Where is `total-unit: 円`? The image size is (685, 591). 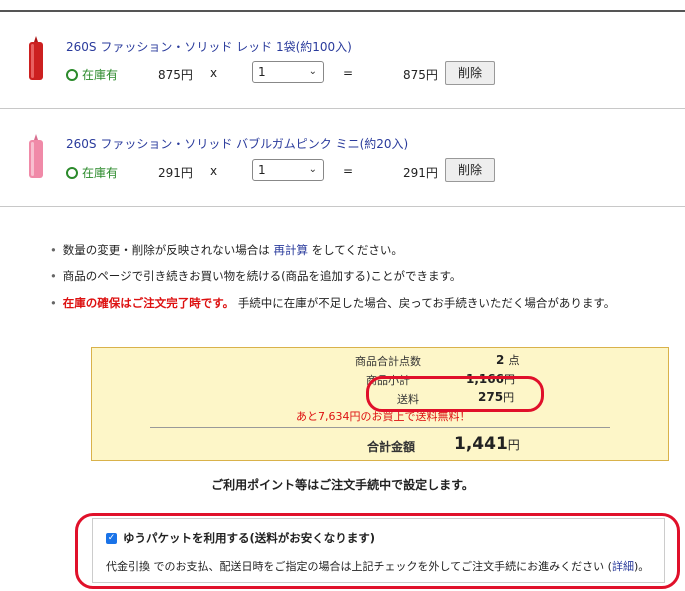 total-unit: 円 is located at coordinates (513, 445).